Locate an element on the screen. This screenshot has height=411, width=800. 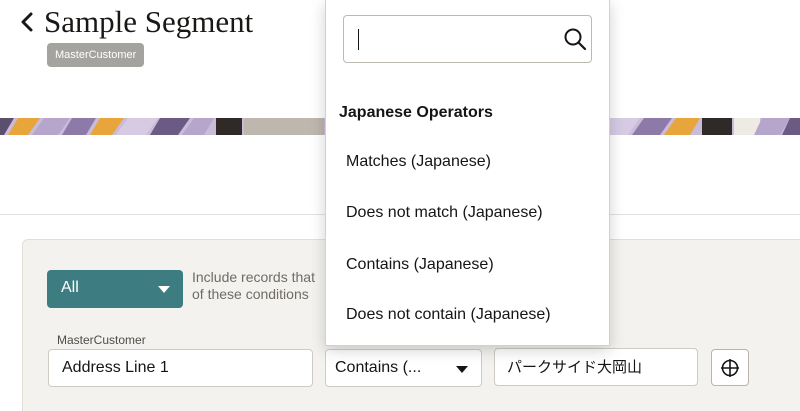
operator-search-input is located at coordinates (454, 39).